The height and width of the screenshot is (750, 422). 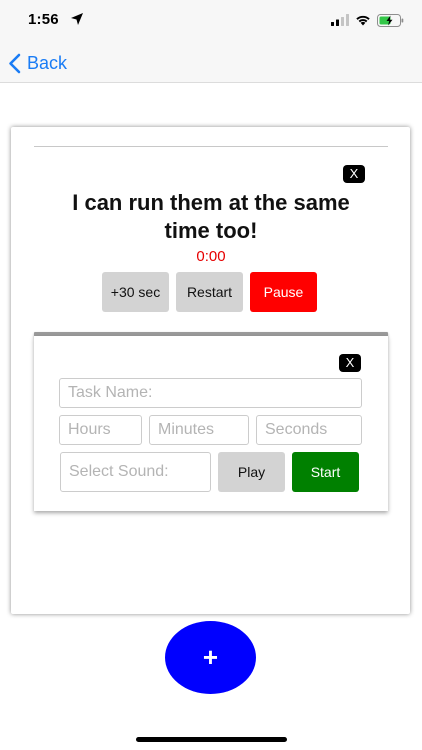 What do you see at coordinates (15, 63) in the screenshot?
I see `chevron-left-icon` at bounding box center [15, 63].